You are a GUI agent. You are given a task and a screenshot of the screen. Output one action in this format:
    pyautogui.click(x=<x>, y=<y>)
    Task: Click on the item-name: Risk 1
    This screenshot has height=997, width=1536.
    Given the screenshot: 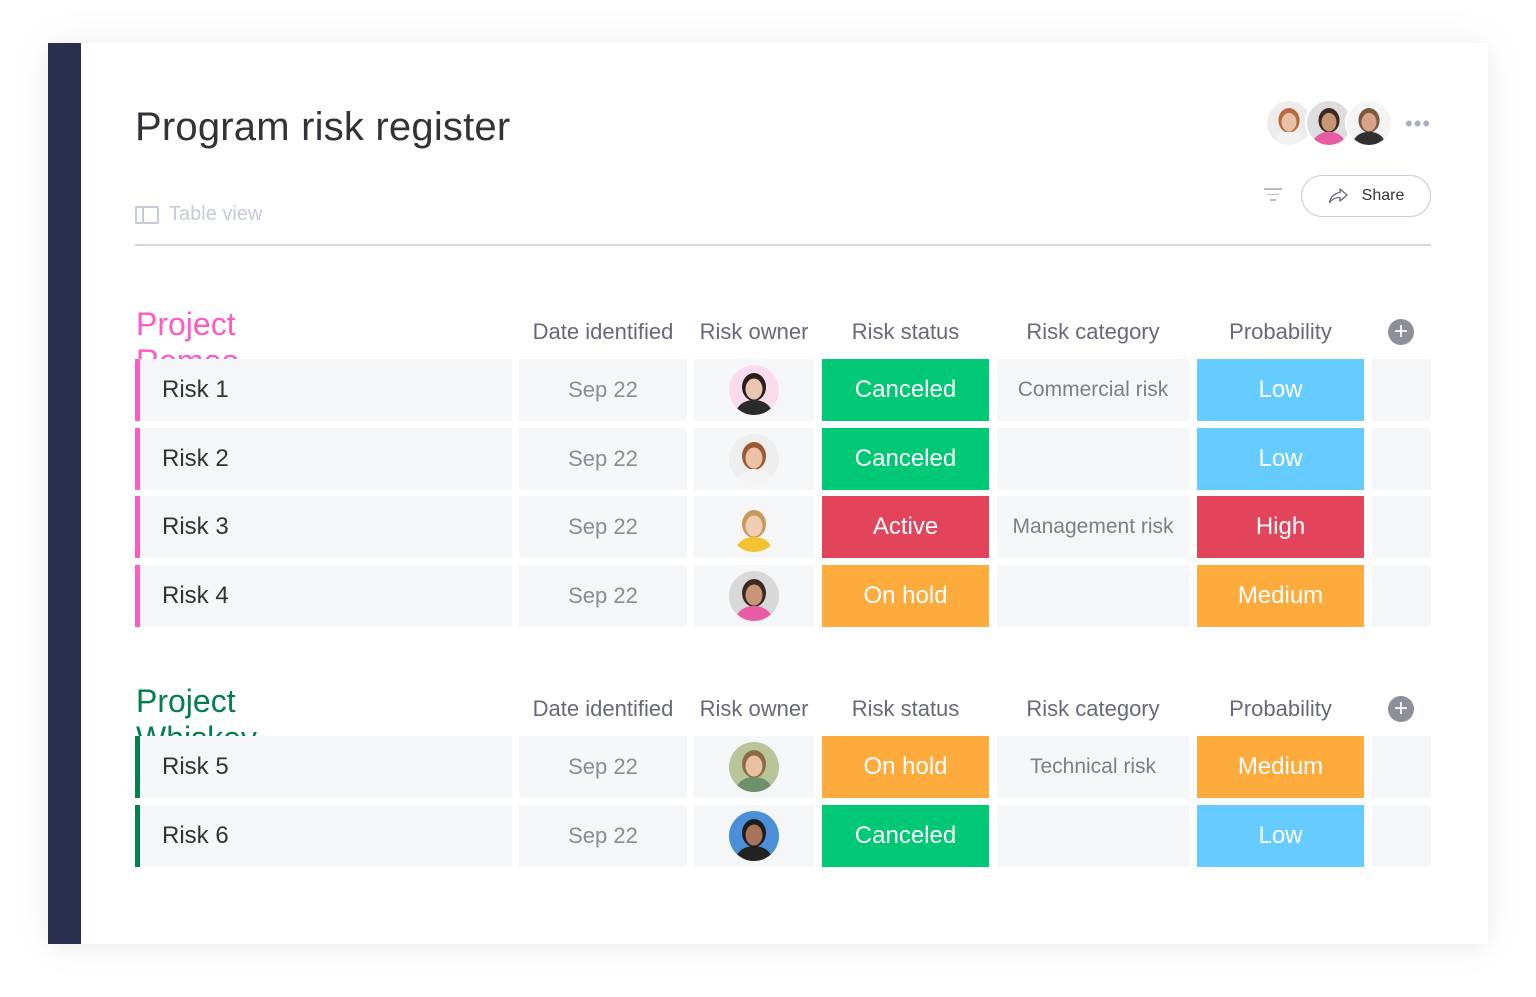 What is the action you would take?
    pyautogui.click(x=195, y=389)
    